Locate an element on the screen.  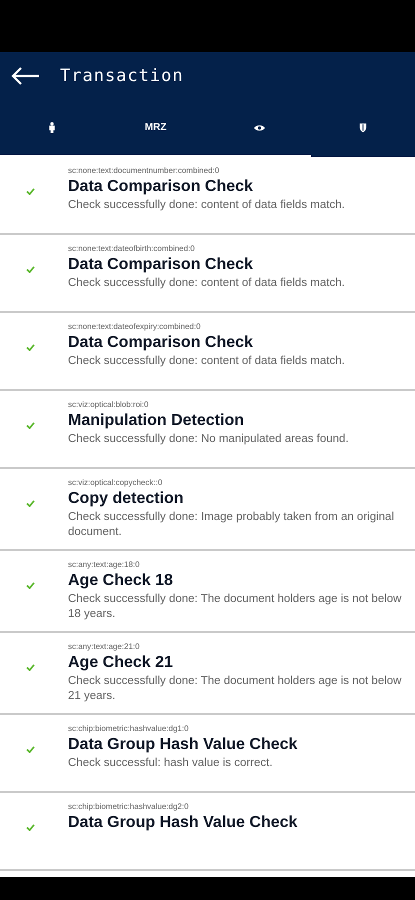
check-row: sc:any:text:age:18:0 Age Check 18 Check successfully done: The document holders age is not below 18 years. is located at coordinates (207, 592).